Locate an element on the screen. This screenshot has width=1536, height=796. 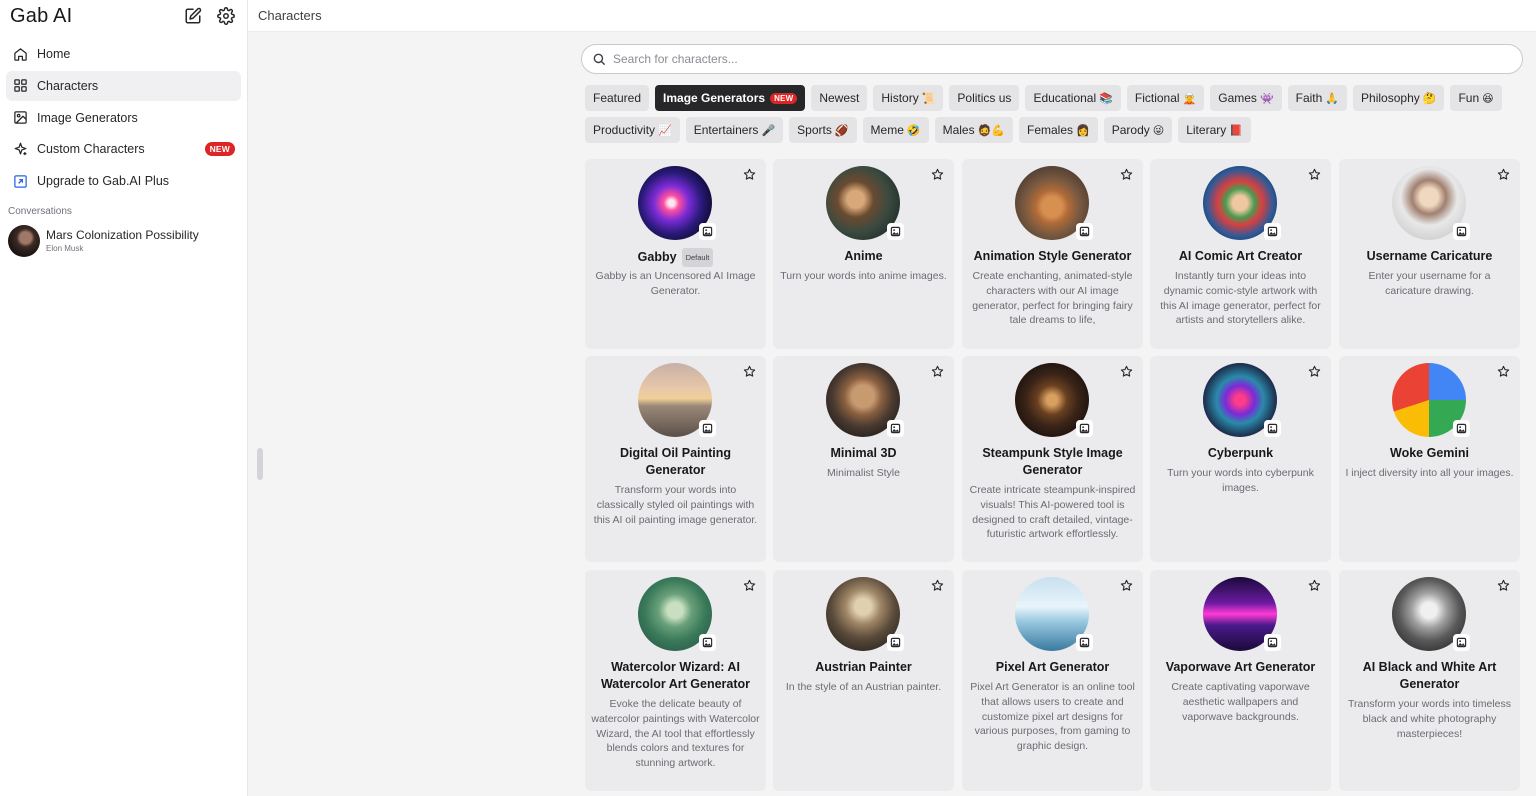
tag-emoji-icon: 🤣 is located at coordinates (913, 130).